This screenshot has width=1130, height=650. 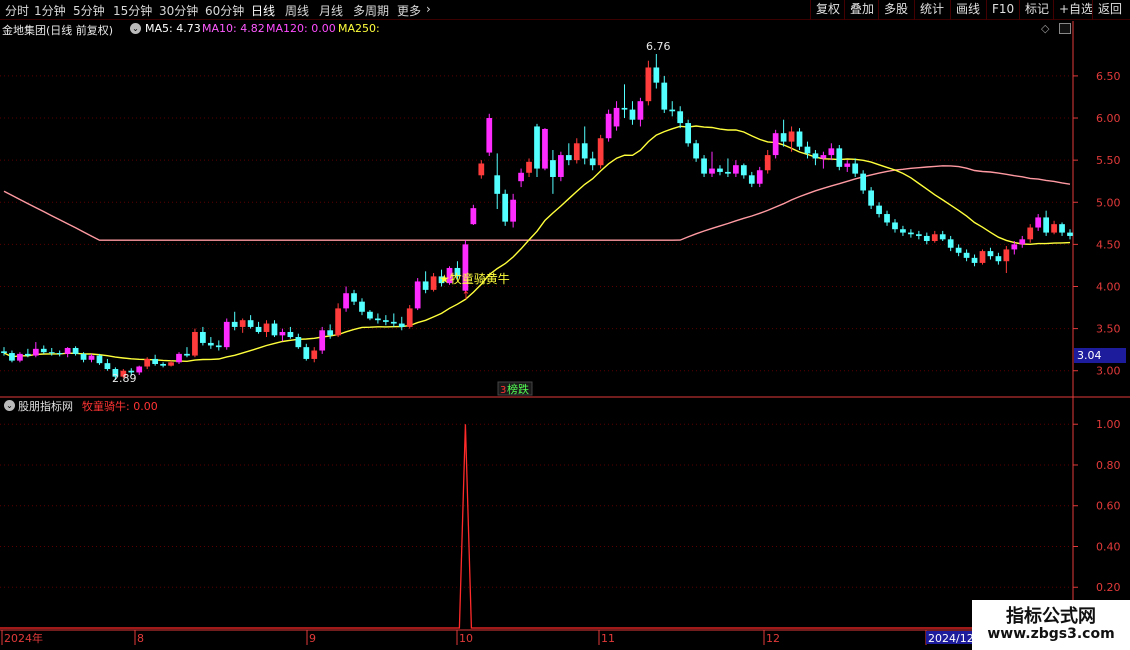 What do you see at coordinates (1108, 286) in the screenshot?
I see `price-tick-label: 4.00` at bounding box center [1108, 286].